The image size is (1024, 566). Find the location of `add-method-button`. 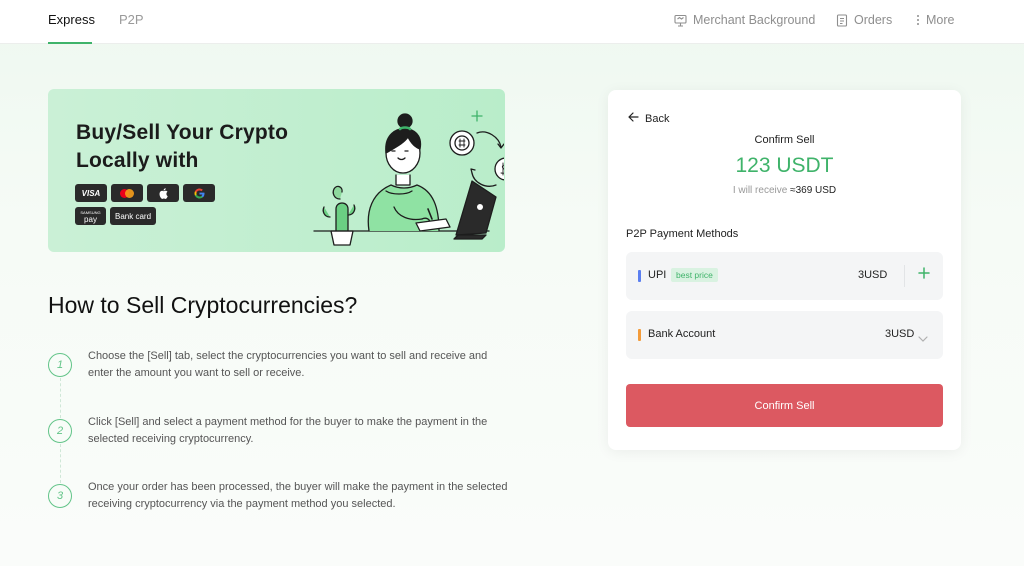

add-method-button is located at coordinates (924, 275).